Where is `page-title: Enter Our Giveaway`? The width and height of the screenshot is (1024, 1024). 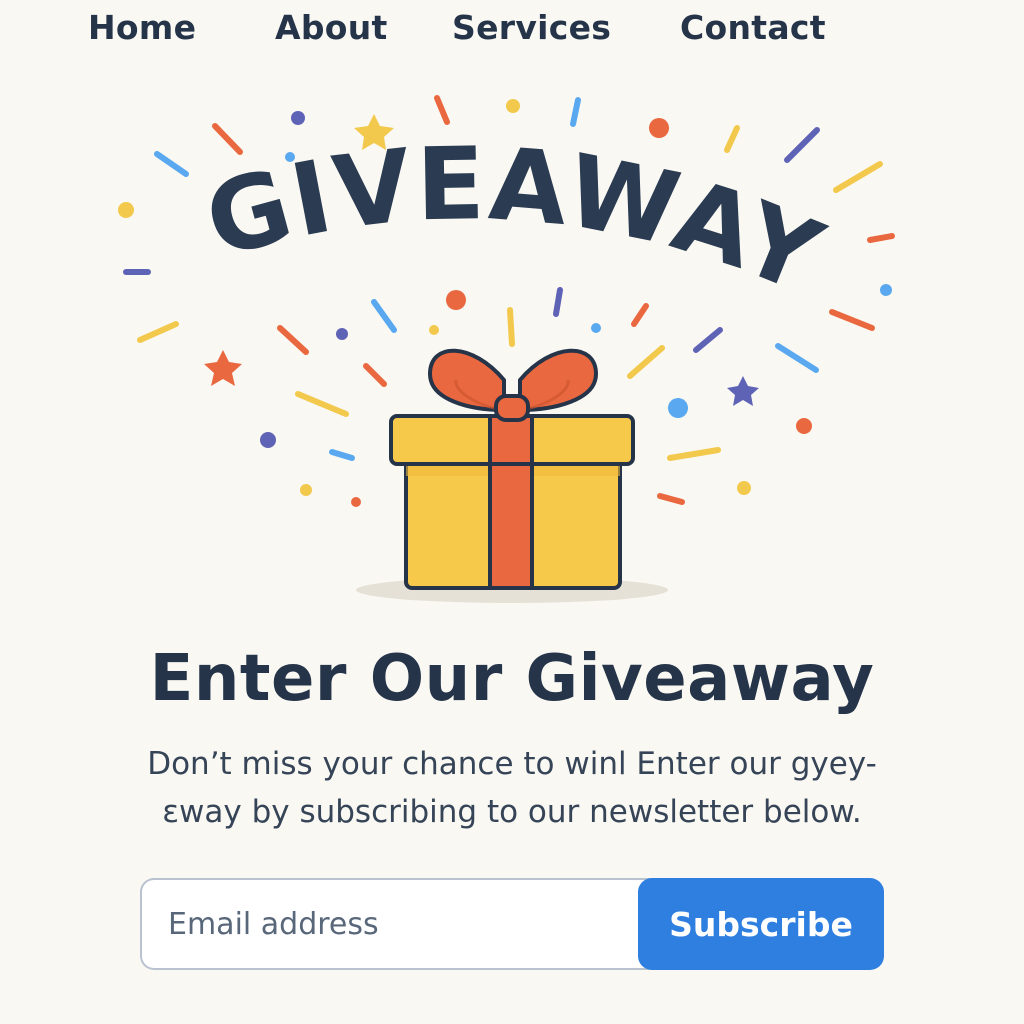 page-title: Enter Our Giveaway is located at coordinates (512, 679).